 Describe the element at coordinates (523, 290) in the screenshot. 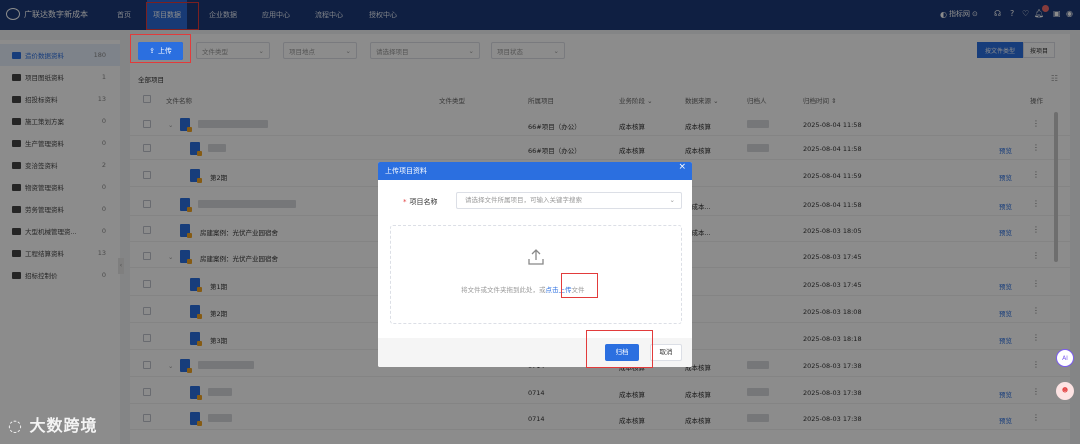

I see `dropzone-hint: 将文件或文件夹拖到此处，或点击上传文件` at that location.